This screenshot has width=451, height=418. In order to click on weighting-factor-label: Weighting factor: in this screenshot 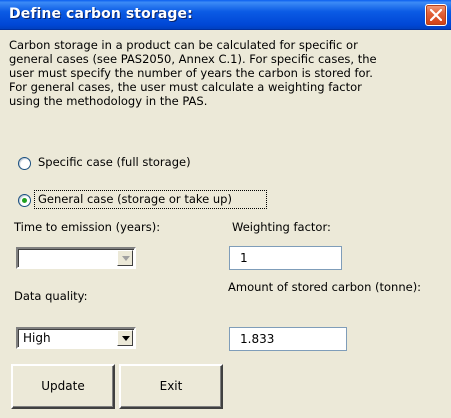, I will do `click(281, 227)`.